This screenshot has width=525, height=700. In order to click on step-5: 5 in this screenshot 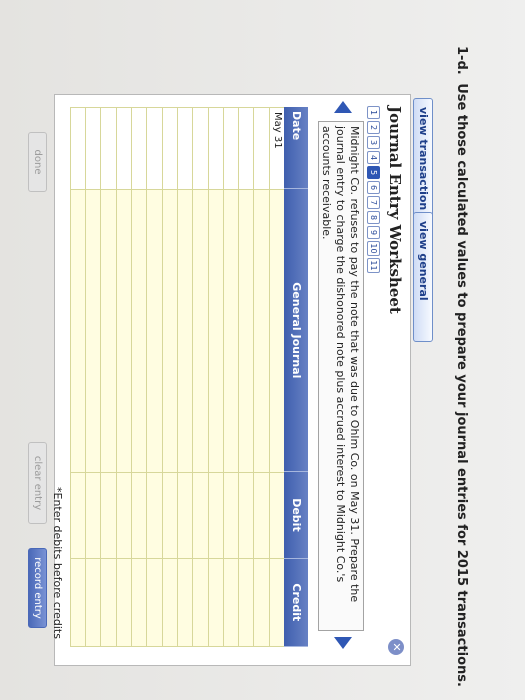, I will do `click(373, 172)`.